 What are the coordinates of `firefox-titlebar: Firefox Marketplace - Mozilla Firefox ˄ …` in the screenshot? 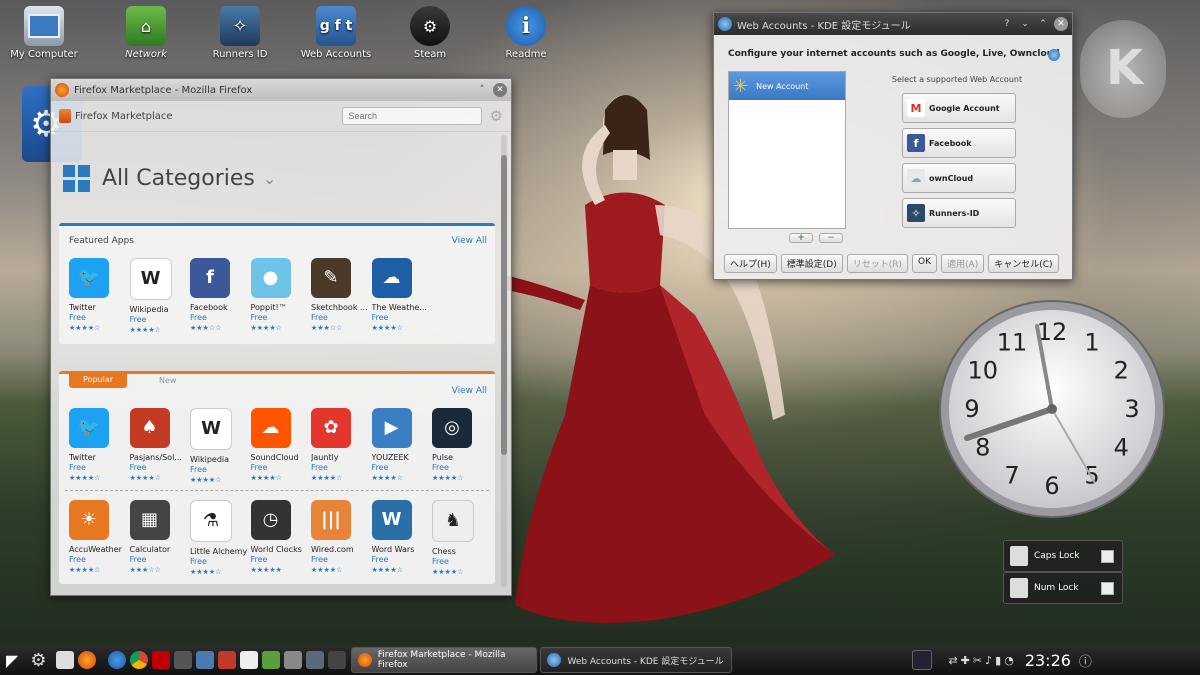 It's located at (281, 90).